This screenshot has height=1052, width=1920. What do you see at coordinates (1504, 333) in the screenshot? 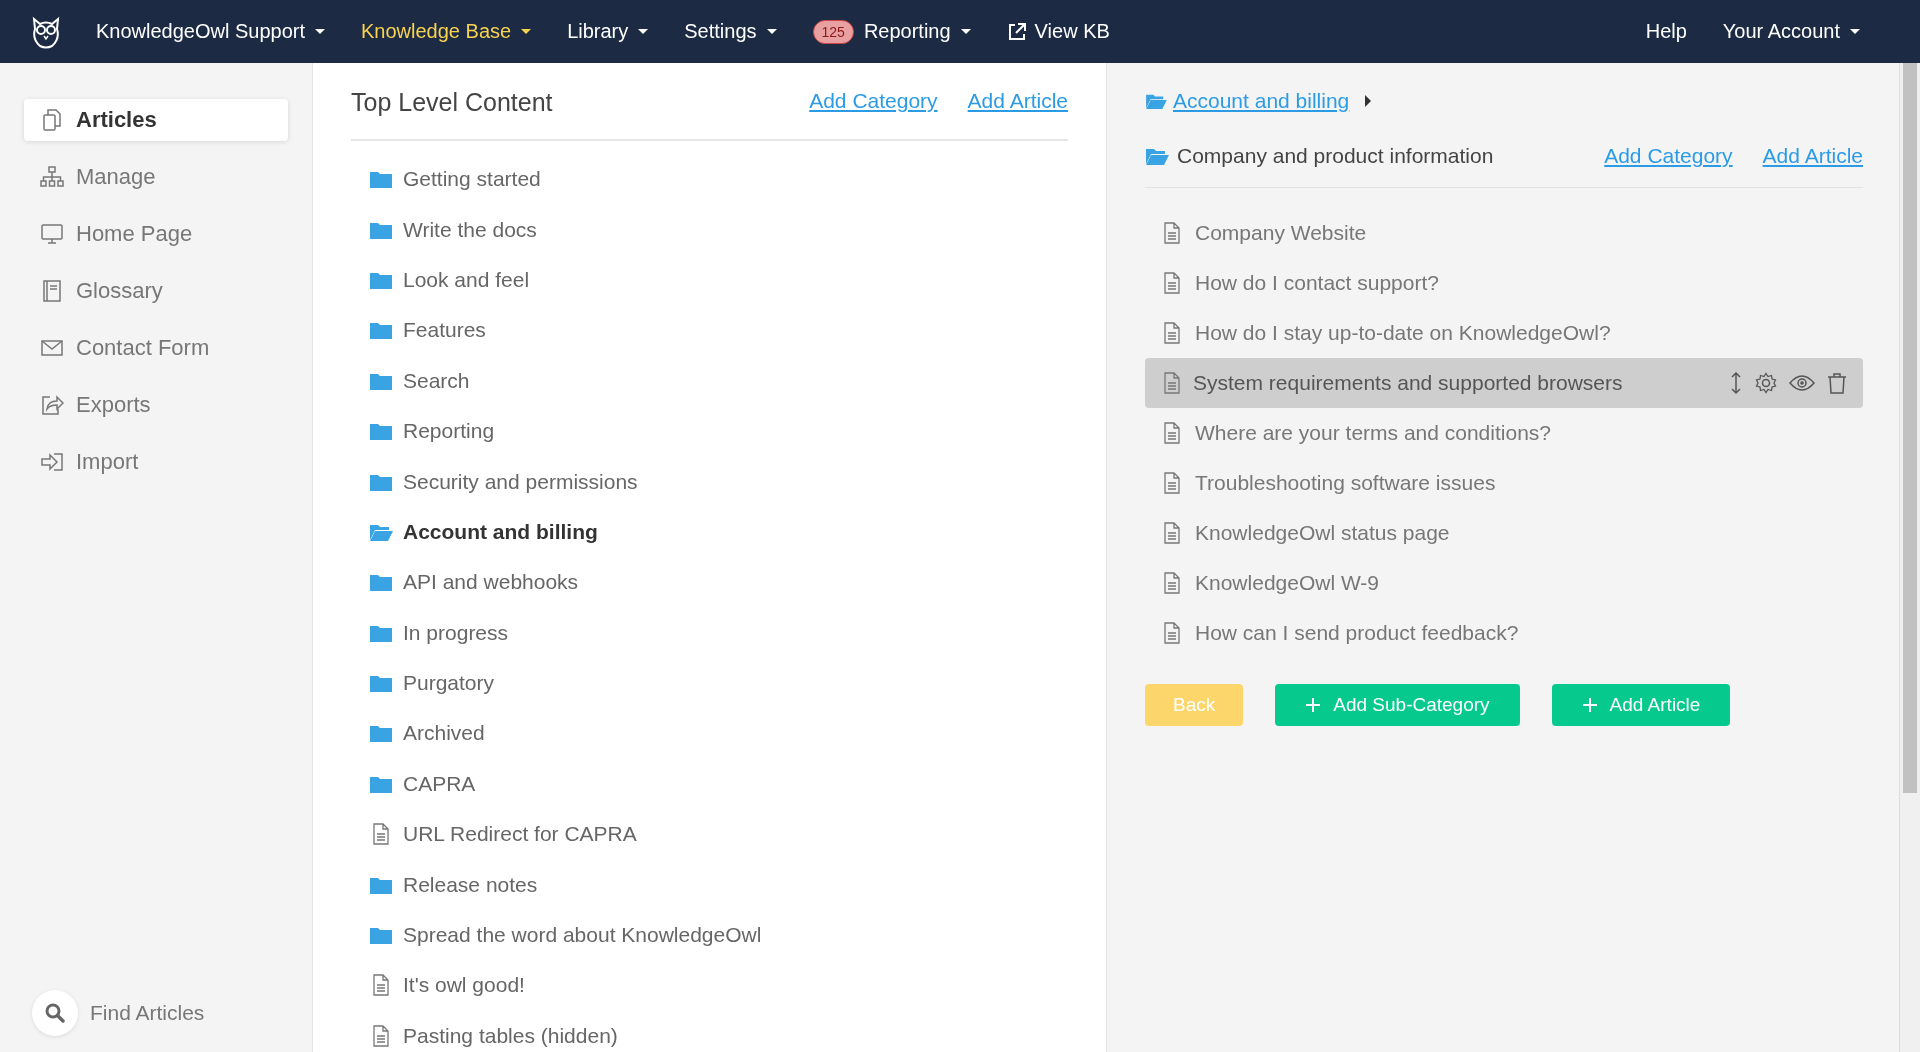
I see `article-list-item: How do I stay up-to-date on KnowledgeOwl?` at bounding box center [1504, 333].